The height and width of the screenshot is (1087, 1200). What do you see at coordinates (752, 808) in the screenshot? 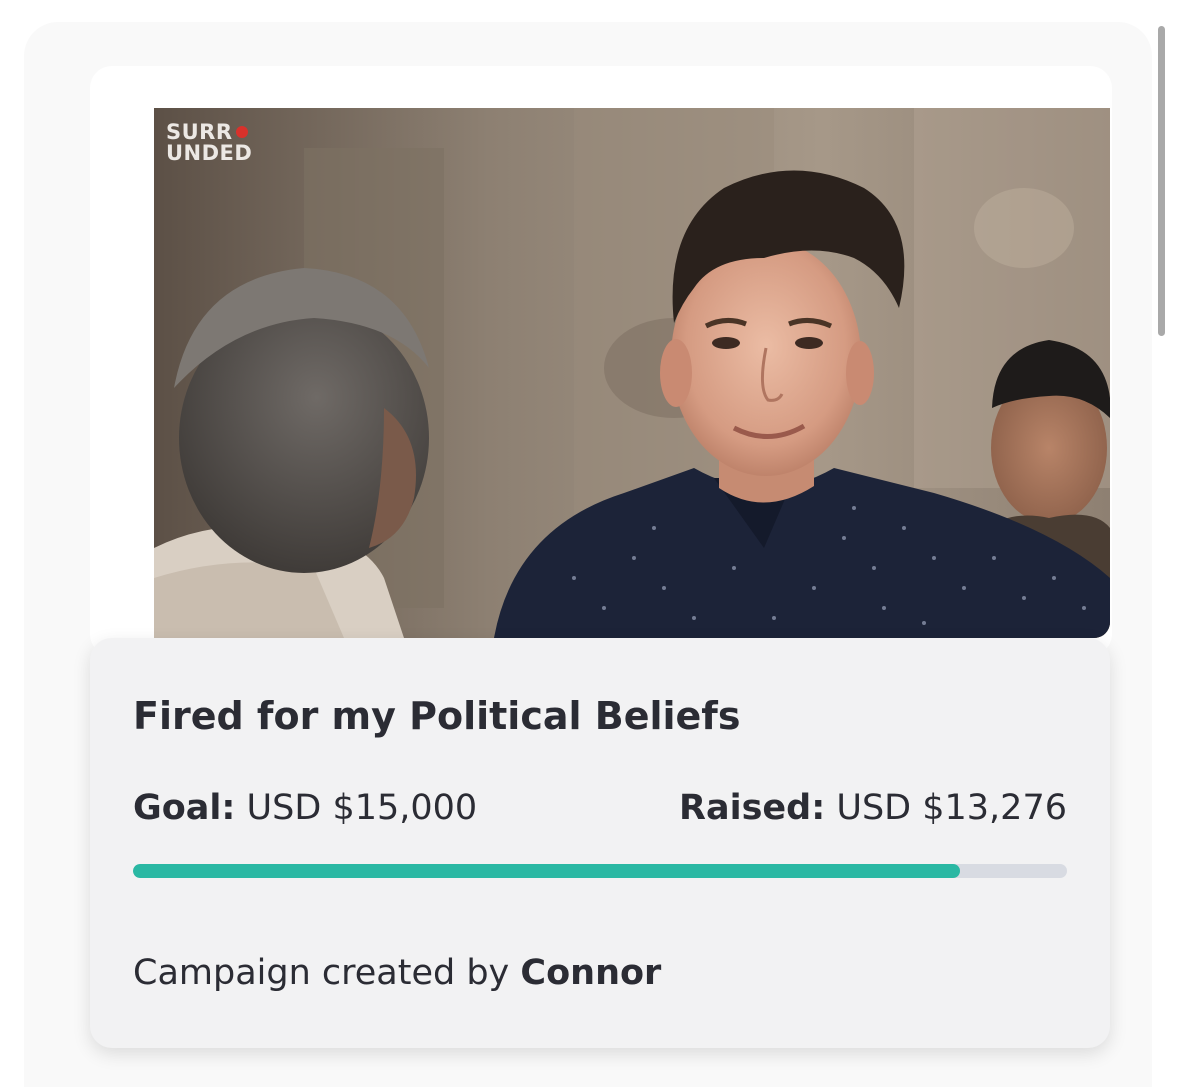
I see `raised-label: Raised:` at bounding box center [752, 808].